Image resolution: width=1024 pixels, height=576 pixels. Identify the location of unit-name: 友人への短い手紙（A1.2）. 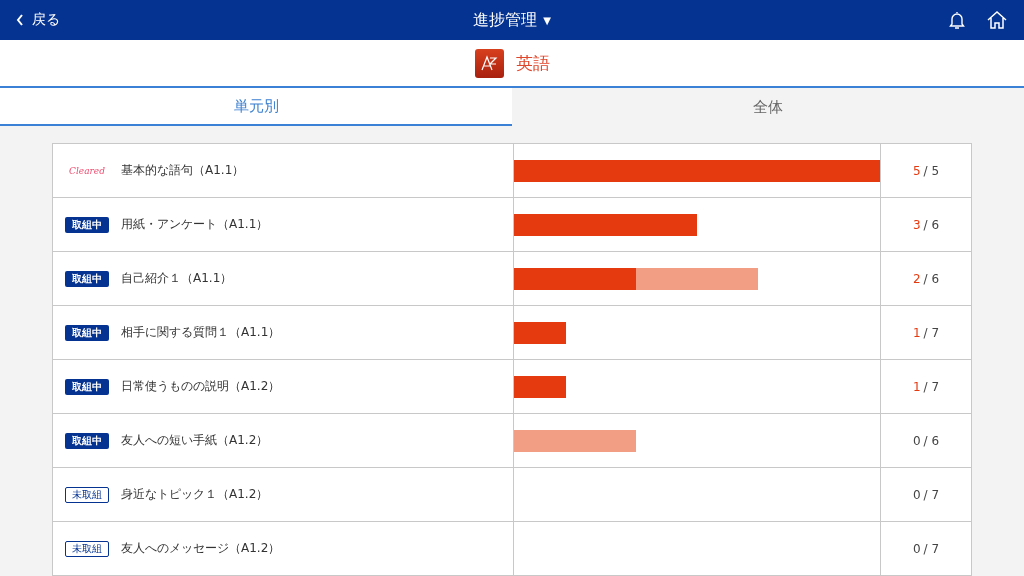
(195, 440).